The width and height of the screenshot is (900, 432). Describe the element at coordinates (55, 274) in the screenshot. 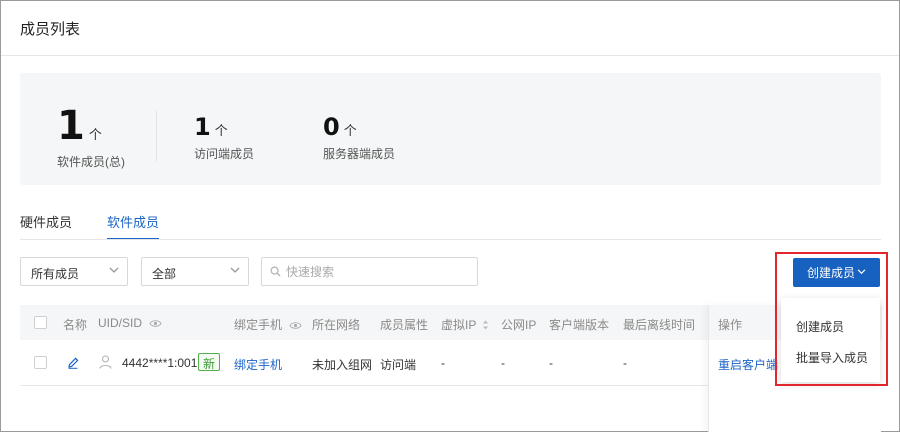

I see `member-scope-value: 所有成员` at that location.